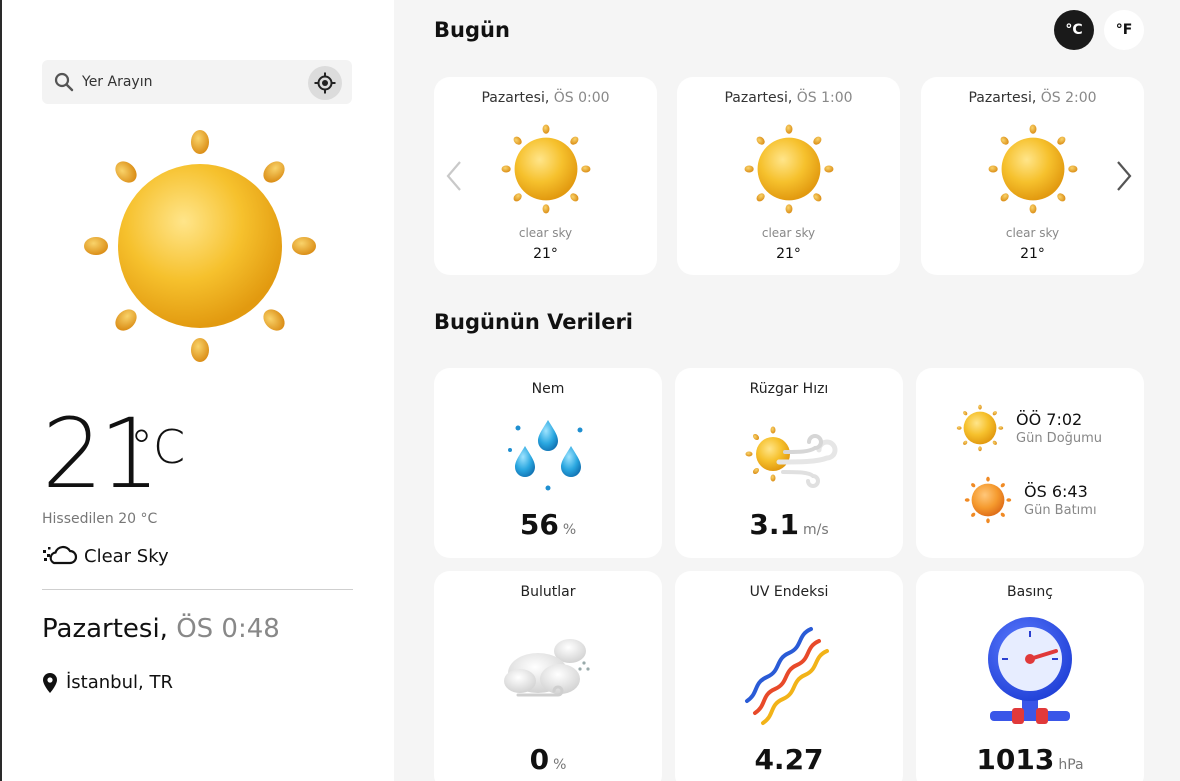 The height and width of the screenshot is (781, 1180). Describe the element at coordinates (1060, 510) in the screenshot. I see `sunset-label: Gün Batımı` at that location.